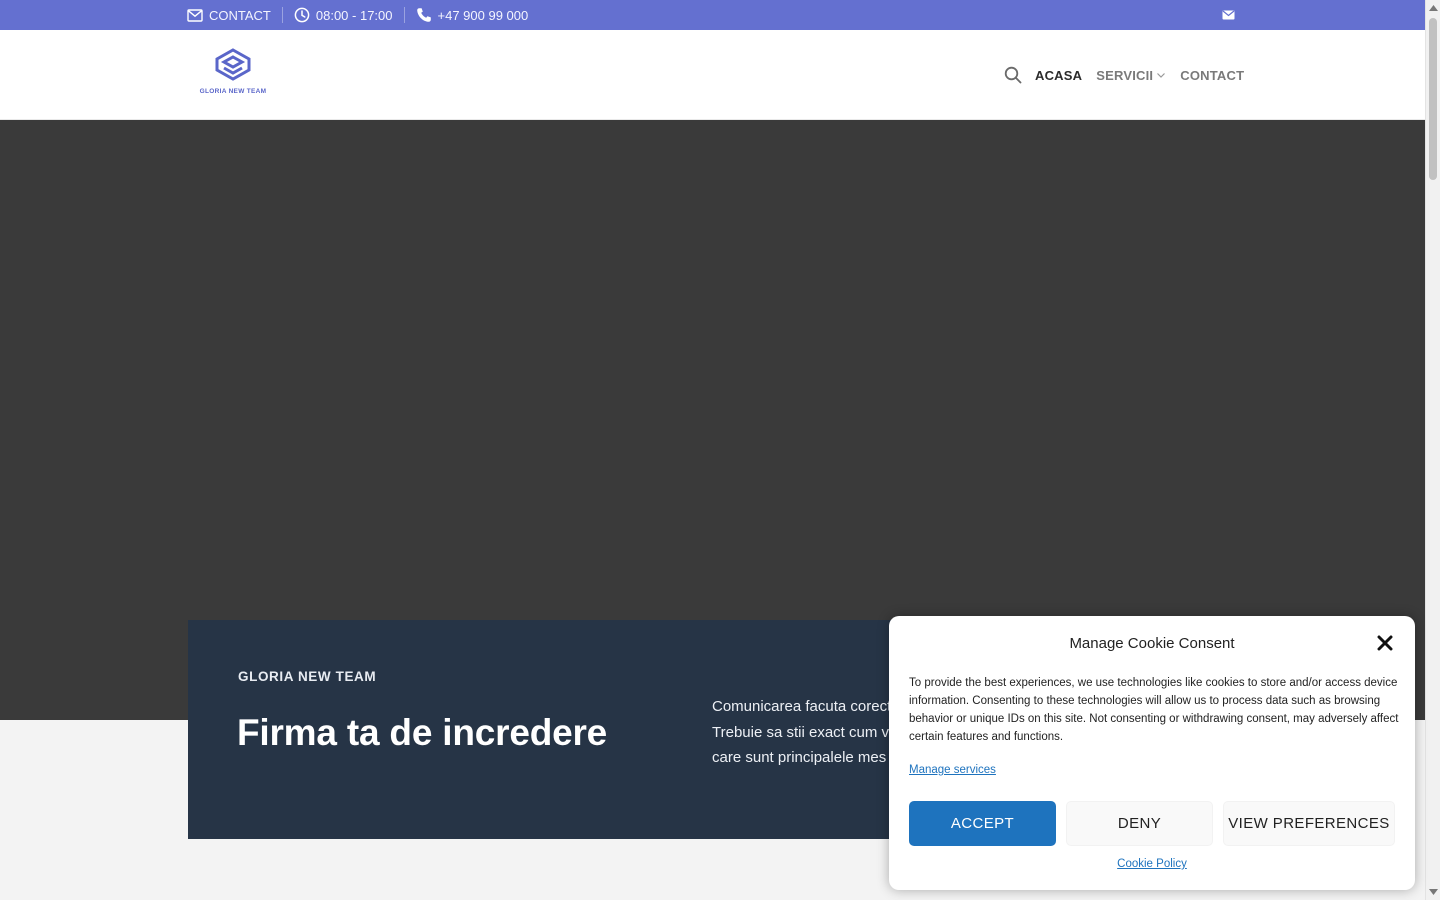 The height and width of the screenshot is (900, 1440). What do you see at coordinates (195, 15) in the screenshot?
I see `envelope-icon` at bounding box center [195, 15].